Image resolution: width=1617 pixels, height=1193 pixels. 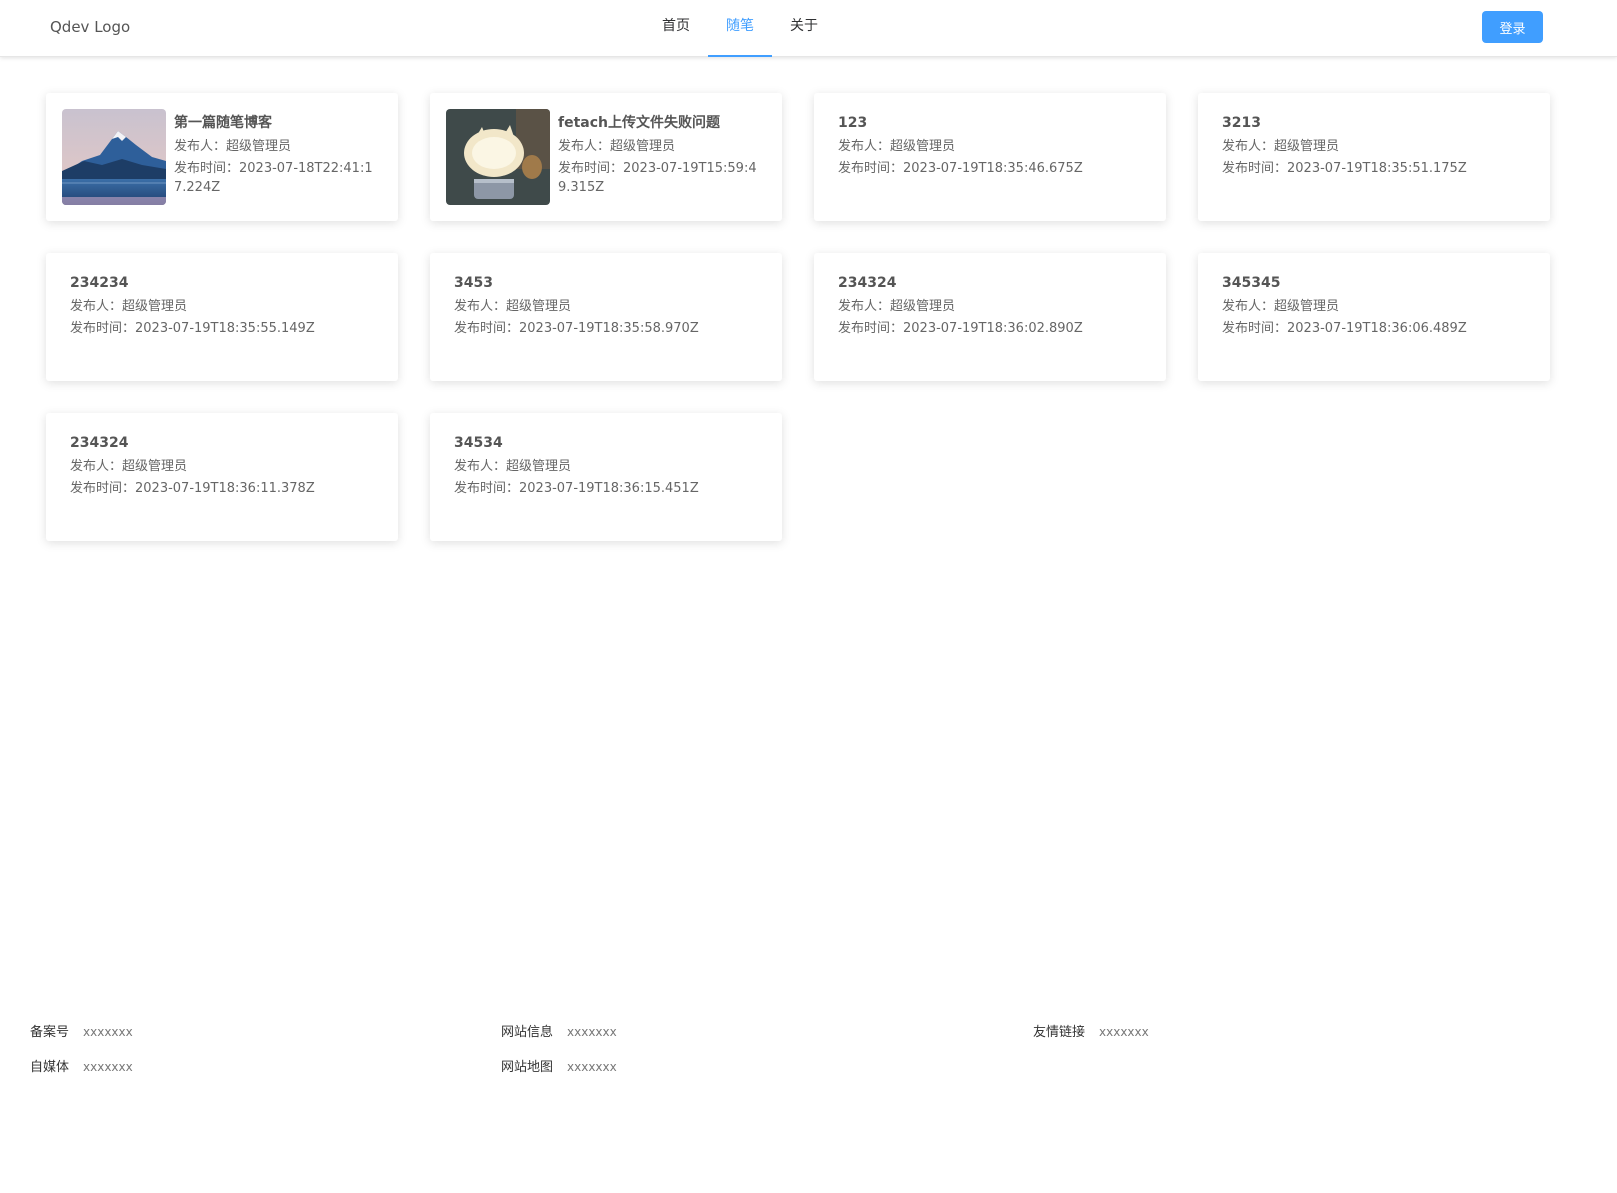 I want to click on footer-item-self-media: 自媒体 xxxxxxx, so click(x=81, y=1065).